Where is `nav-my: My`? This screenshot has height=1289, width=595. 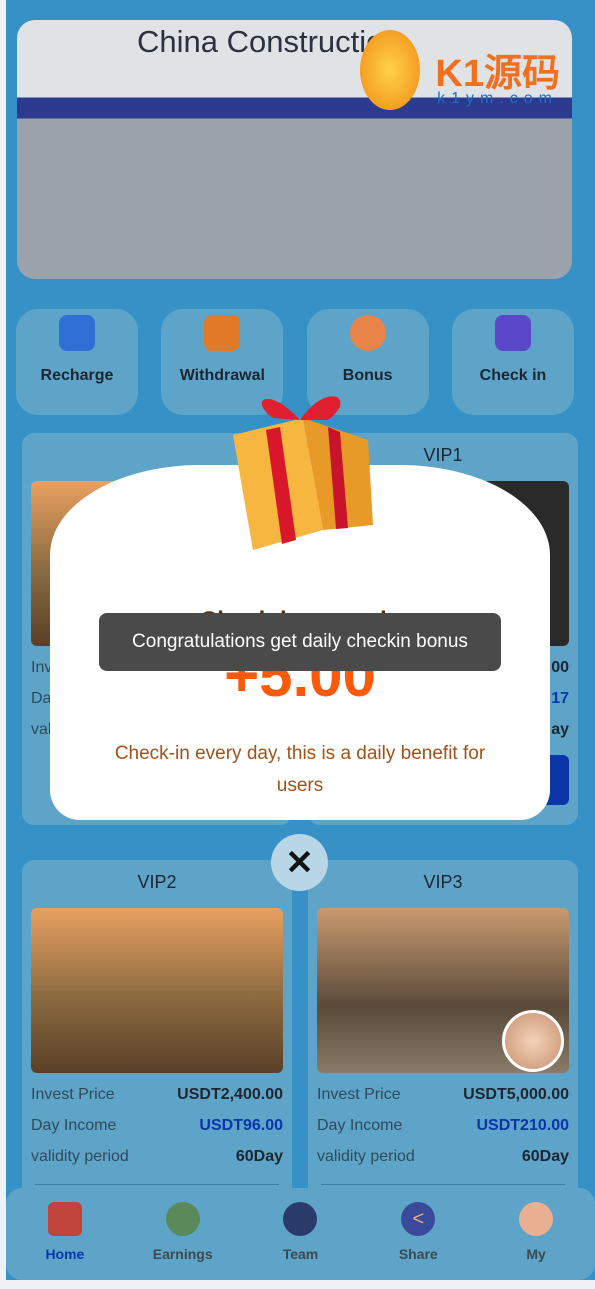
nav-my: My is located at coordinates (536, 1241).